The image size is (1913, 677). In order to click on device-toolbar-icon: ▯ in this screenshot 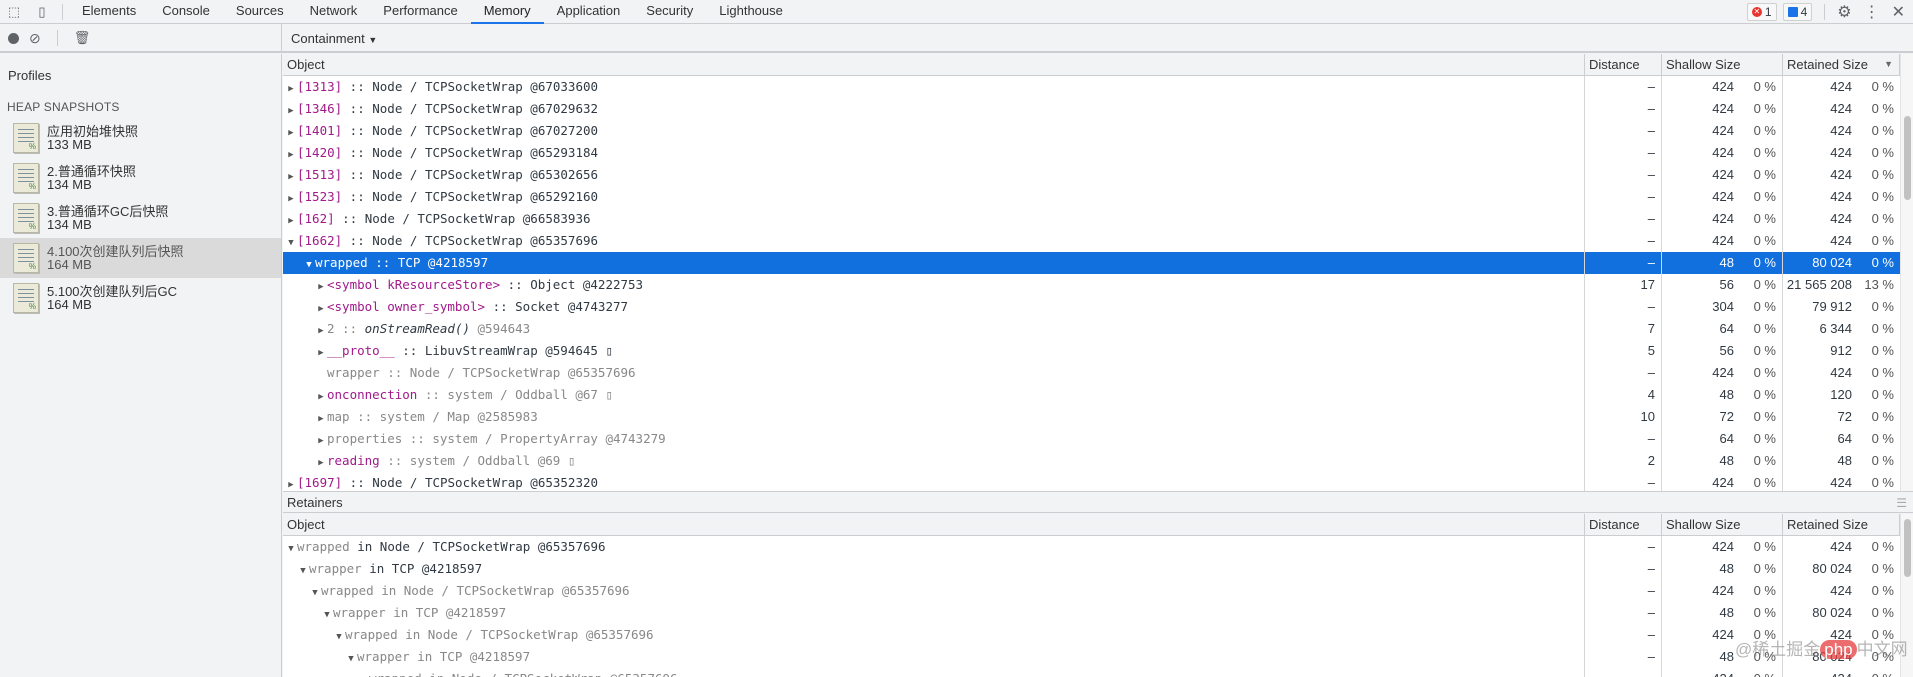, I will do `click(42, 12)`.